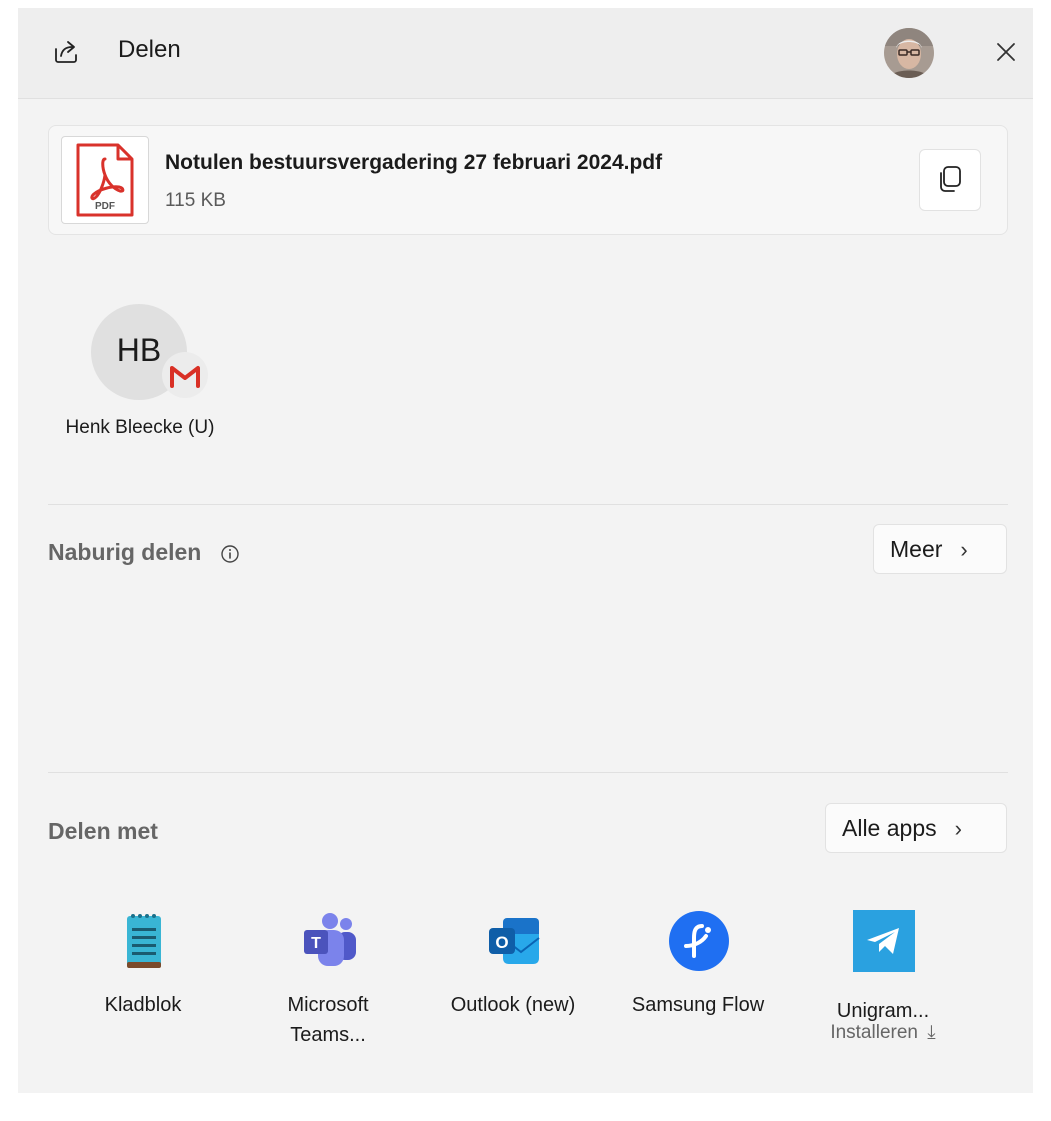 The width and height of the screenshot is (1051, 1121). Describe the element at coordinates (140, 392) in the screenshot. I see `contact-henk-bleecke: HB Henk Bleecke (U)` at that location.